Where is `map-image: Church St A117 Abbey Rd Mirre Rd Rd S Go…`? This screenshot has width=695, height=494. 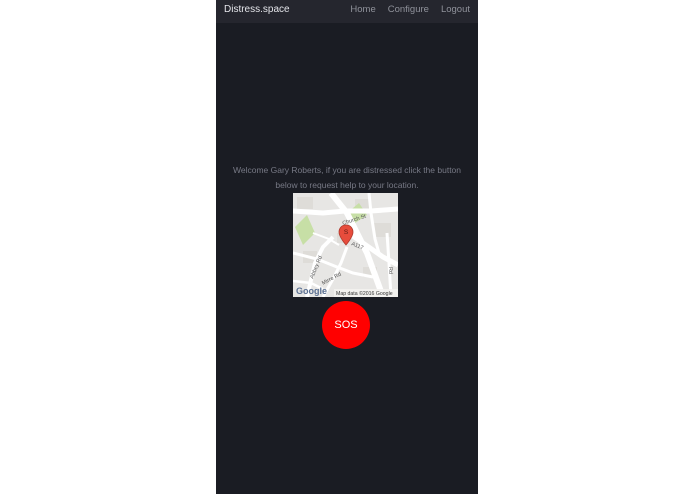 map-image: Church St A117 Abbey Rd Mirre Rd Rd S Go… is located at coordinates (345, 245).